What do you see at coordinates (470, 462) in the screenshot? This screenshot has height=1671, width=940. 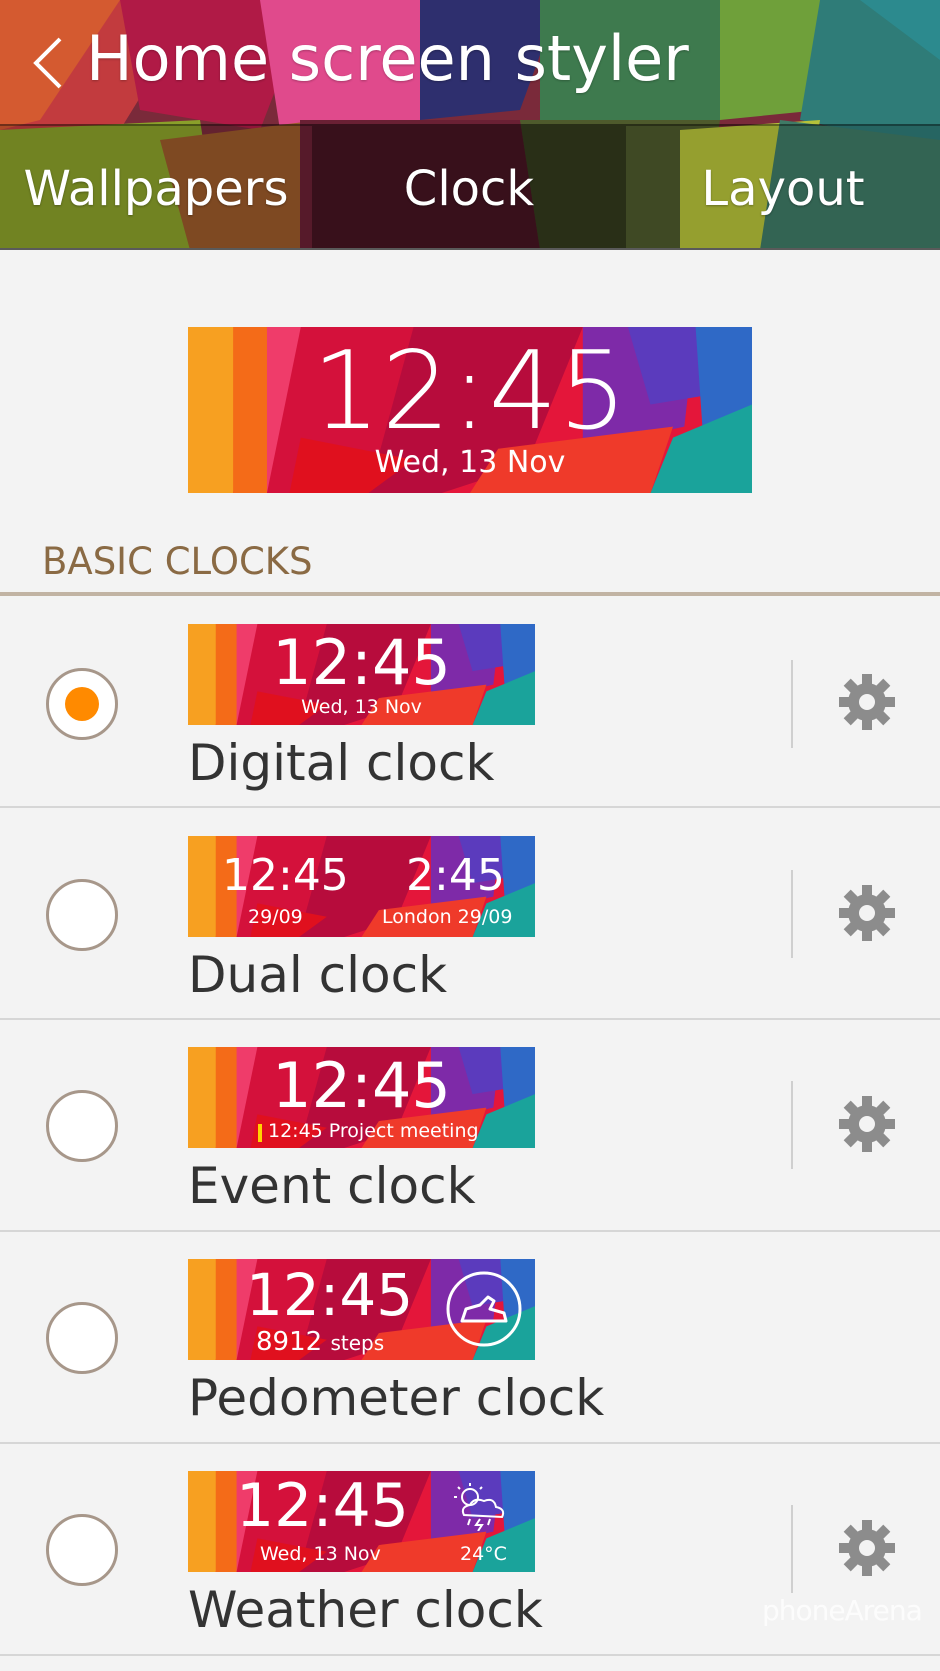 I see `preview-date: Wed, 13 Nov` at bounding box center [470, 462].